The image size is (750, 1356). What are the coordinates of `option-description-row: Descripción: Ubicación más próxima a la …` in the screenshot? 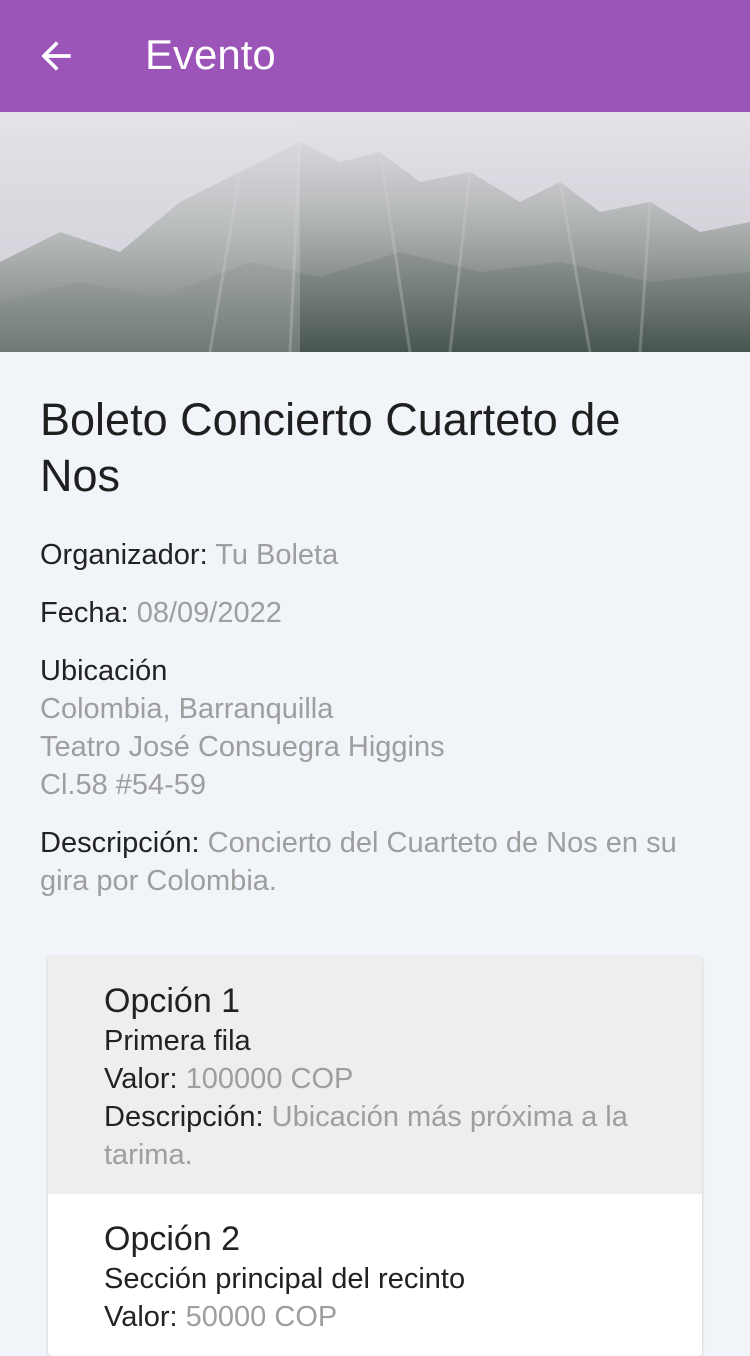 It's located at (375, 1136).